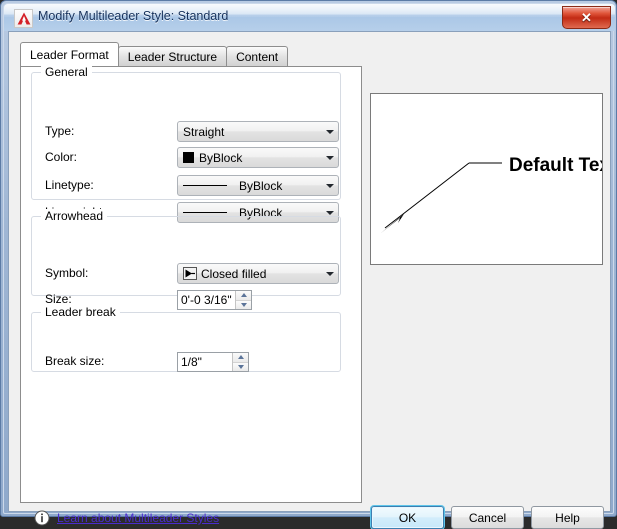 The width and height of the screenshot is (617, 529). Describe the element at coordinates (133, 16) in the screenshot. I see `window-title: Modify Multileader Style: Standard` at that location.